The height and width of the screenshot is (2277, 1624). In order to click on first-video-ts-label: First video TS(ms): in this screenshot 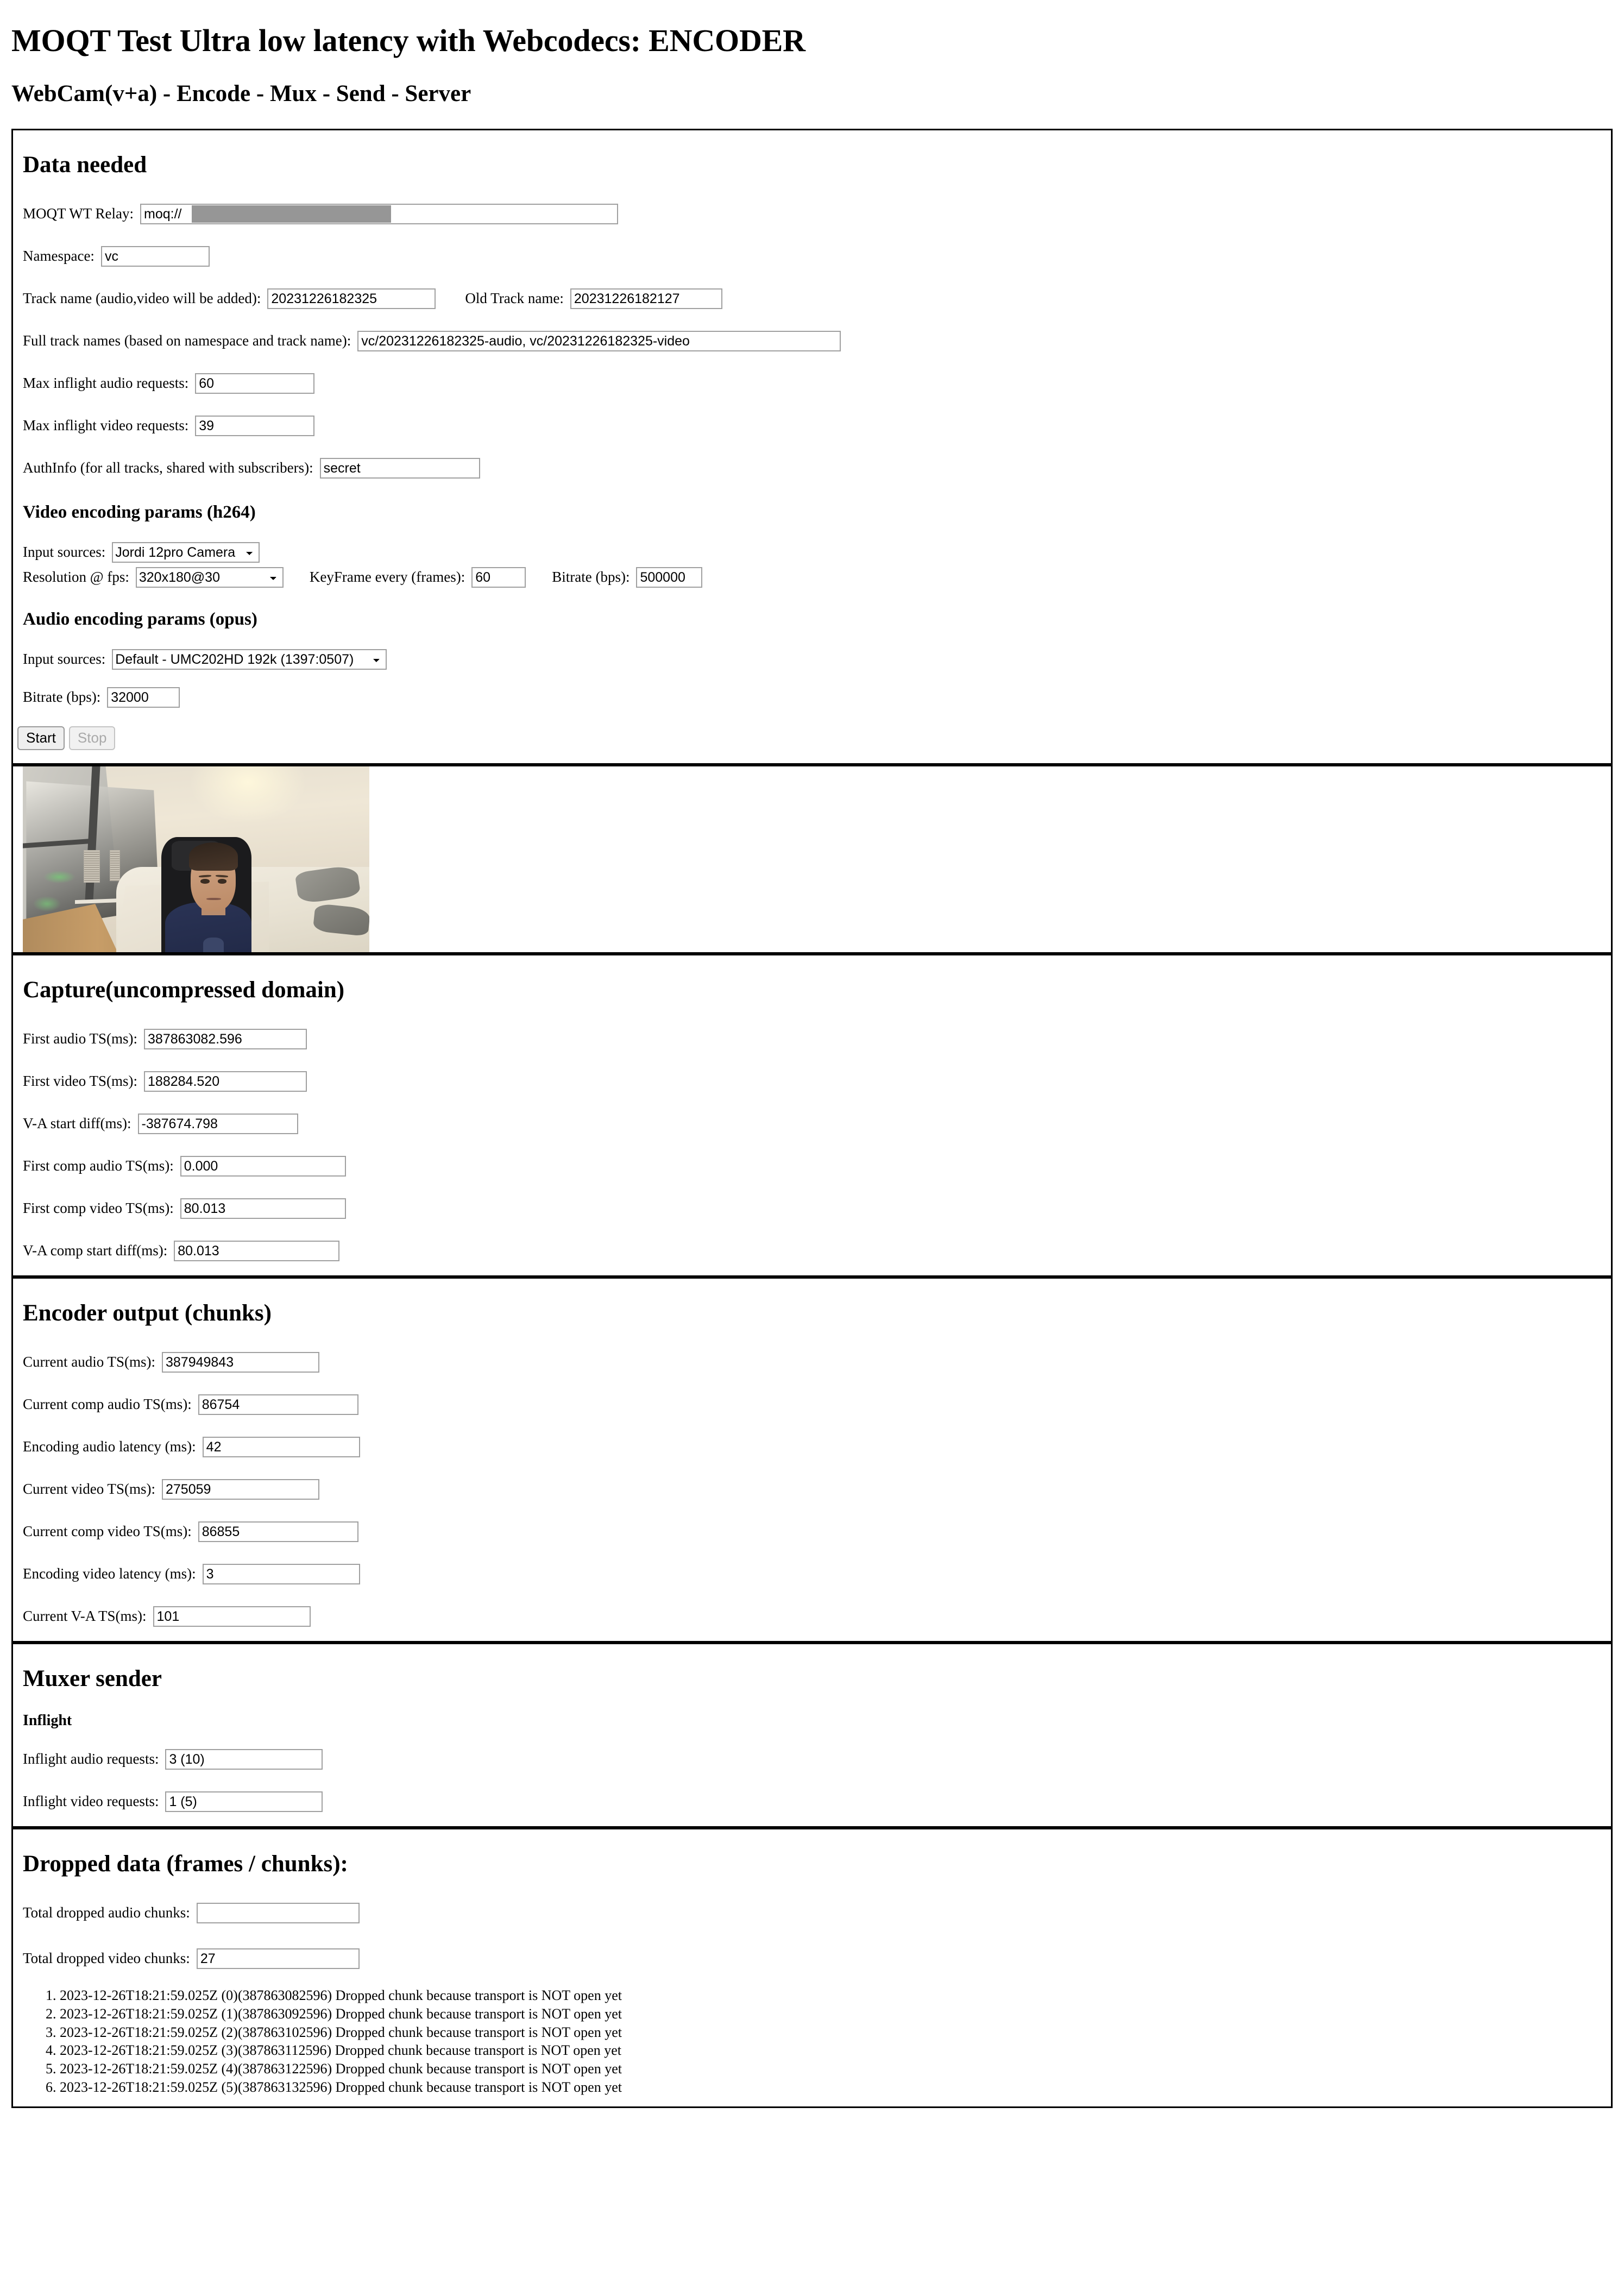, I will do `click(80, 1081)`.